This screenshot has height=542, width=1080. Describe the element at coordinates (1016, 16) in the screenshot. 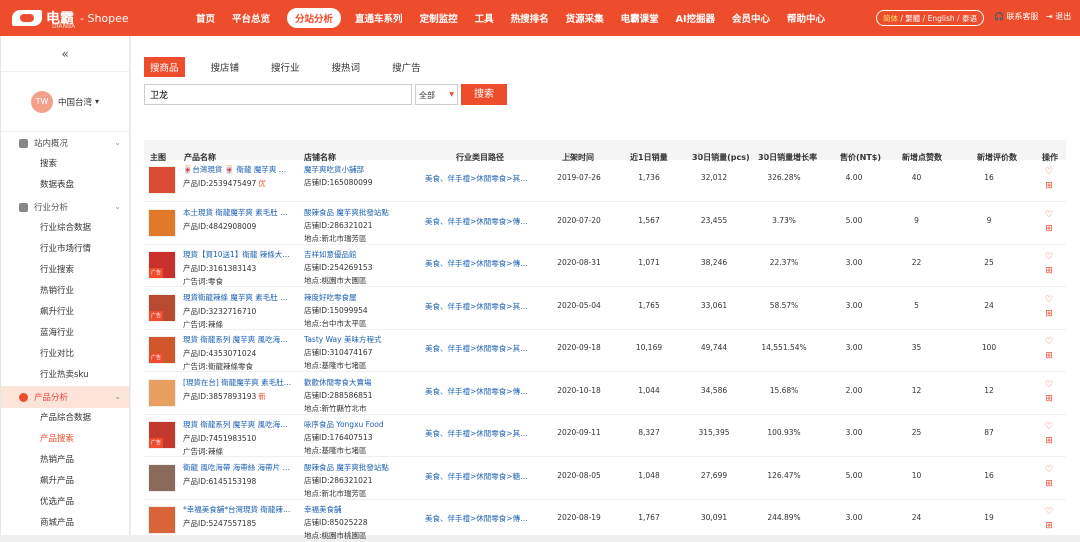

I see `contact-support-link: 🎧 联系客服` at that location.